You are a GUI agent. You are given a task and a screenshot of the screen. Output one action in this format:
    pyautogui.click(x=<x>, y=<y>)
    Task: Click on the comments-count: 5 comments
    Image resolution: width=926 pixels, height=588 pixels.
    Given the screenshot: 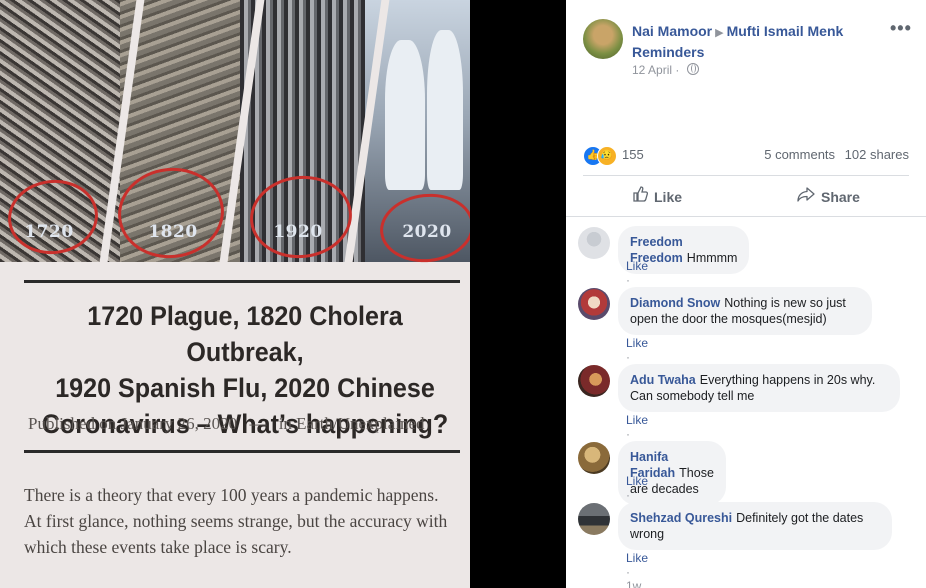 What is the action you would take?
    pyautogui.click(x=799, y=154)
    